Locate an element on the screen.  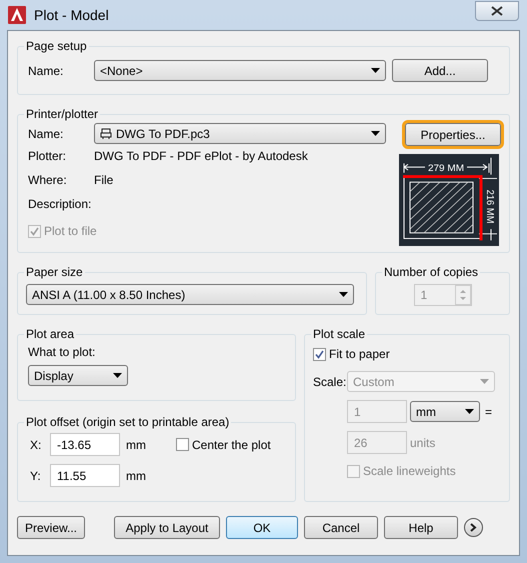
checkbox-label: Plot to file is located at coordinates (70, 231).